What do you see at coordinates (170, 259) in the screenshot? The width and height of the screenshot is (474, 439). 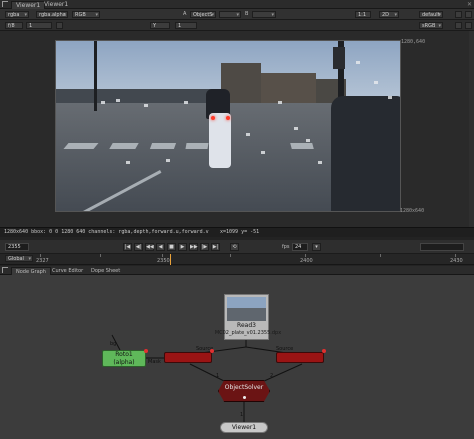 I see `playhead` at bounding box center [170, 259].